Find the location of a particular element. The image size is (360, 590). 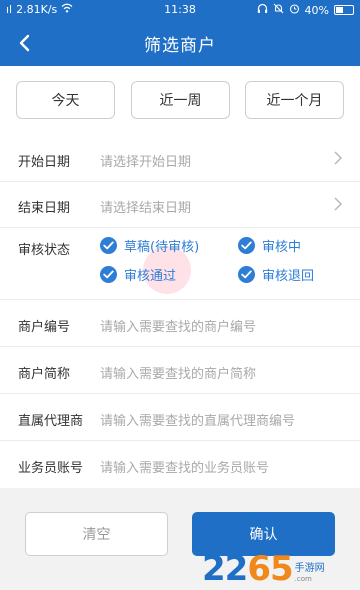

start-date-row: 开始日期 请选择开始日期 is located at coordinates (180, 159).